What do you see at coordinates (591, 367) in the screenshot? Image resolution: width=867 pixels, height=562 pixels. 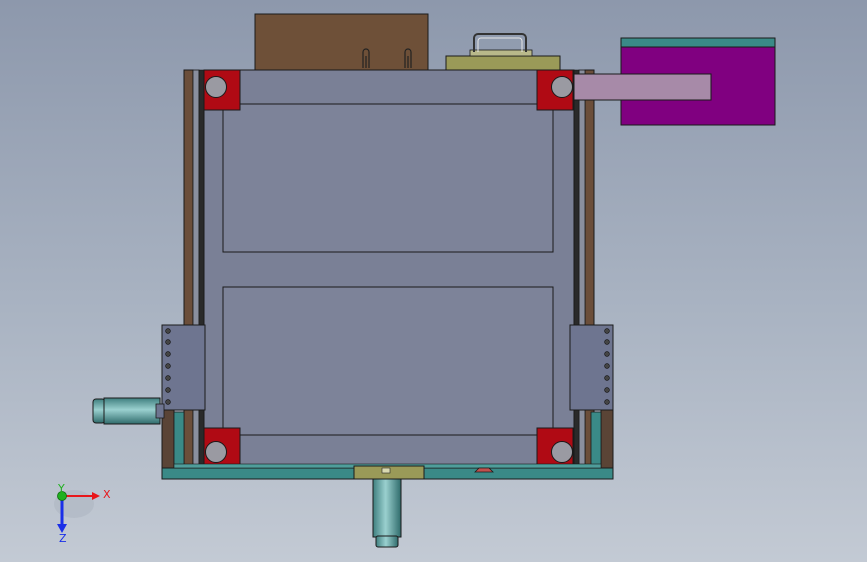 I see `right-clamp-plate` at bounding box center [591, 367].